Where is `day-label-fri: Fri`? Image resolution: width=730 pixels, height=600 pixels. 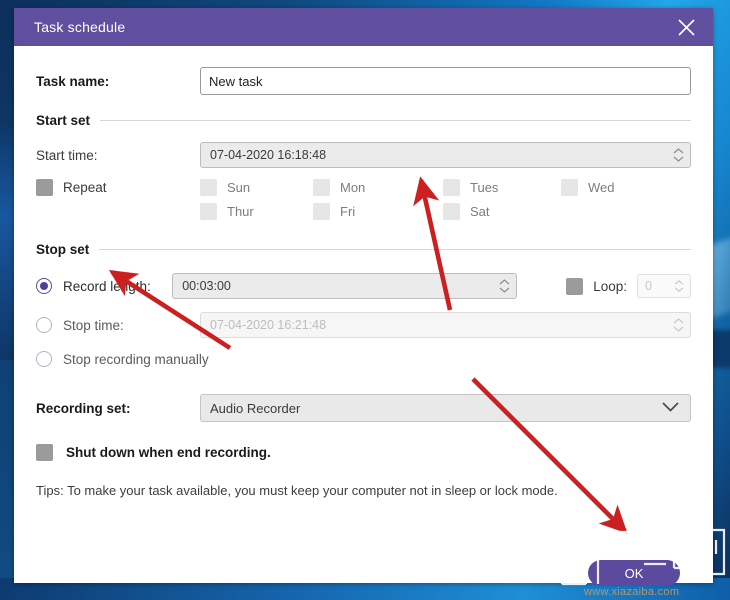
day-label-fri: Fri is located at coordinates (348, 211).